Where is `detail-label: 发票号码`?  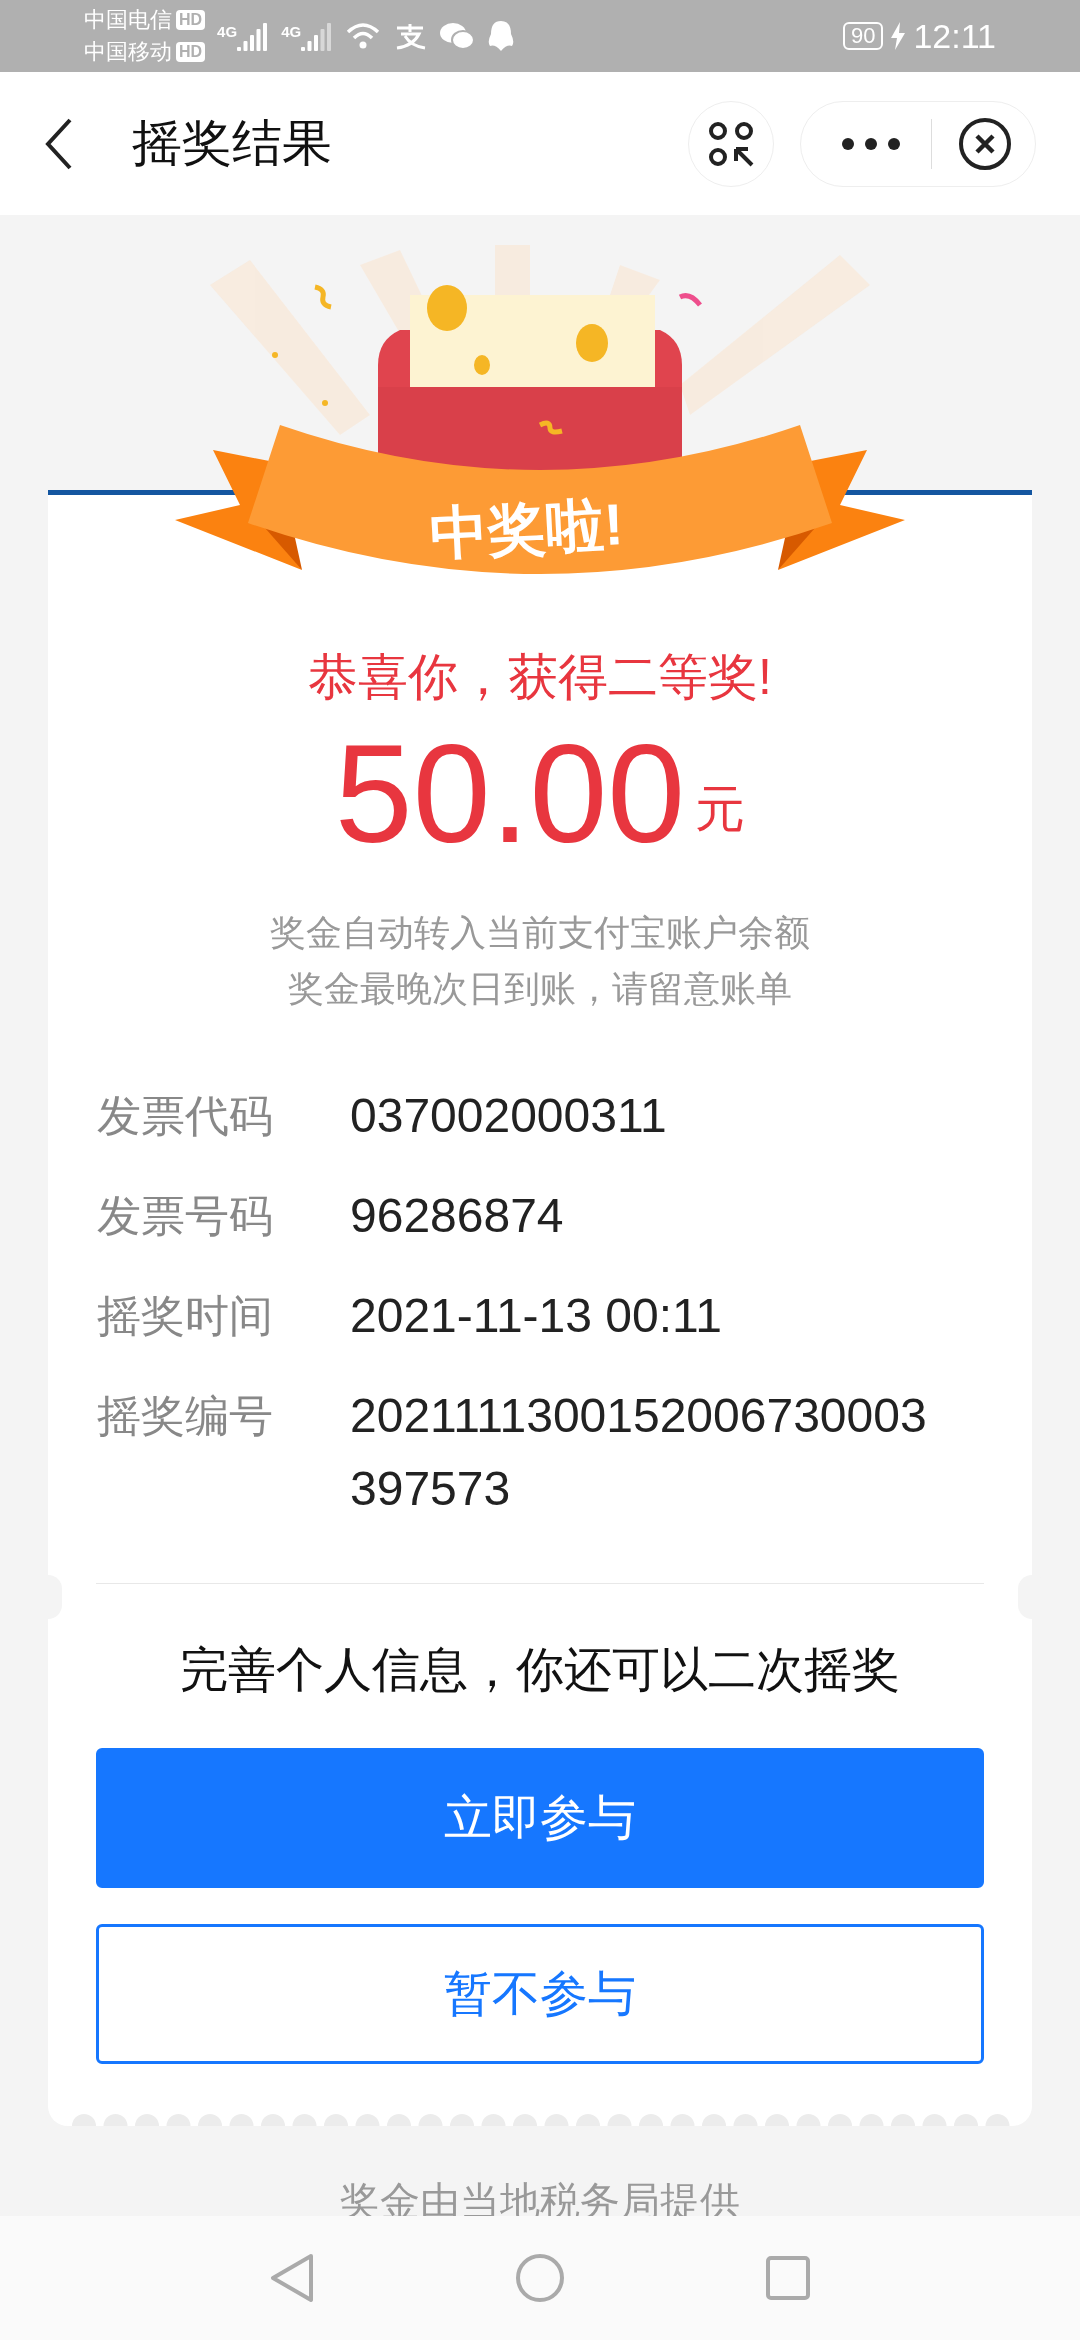
detail-label: 发票号码 is located at coordinates (185, 1216).